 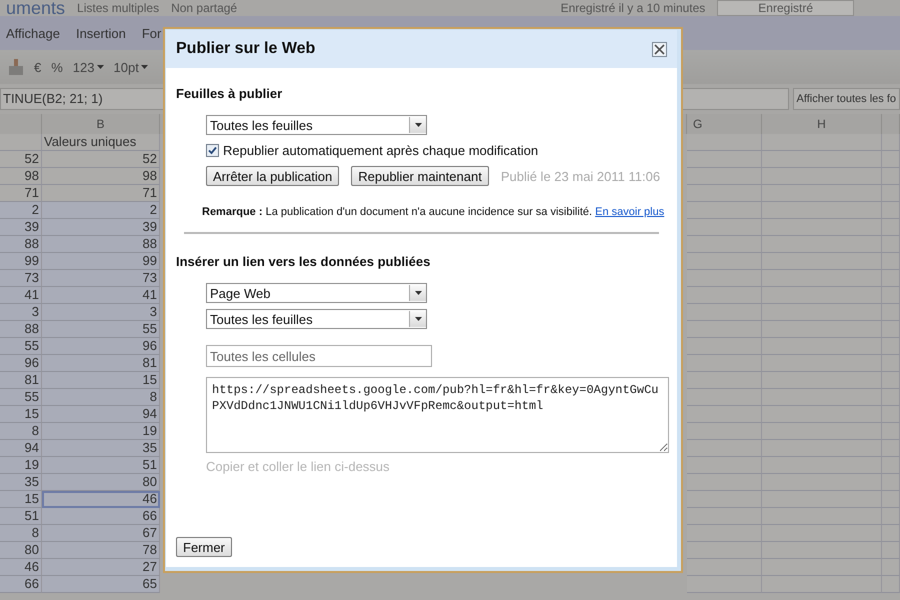 What do you see at coordinates (437, 415) in the screenshot?
I see `link-field: https://spreadsheets.google.com/pub?hl=fr&hl=fr&key=0AgyntGwCuPXVdDdnc1JNWU1CNi1ldUp6VHJvVFpRemc&output=html` at bounding box center [437, 415].